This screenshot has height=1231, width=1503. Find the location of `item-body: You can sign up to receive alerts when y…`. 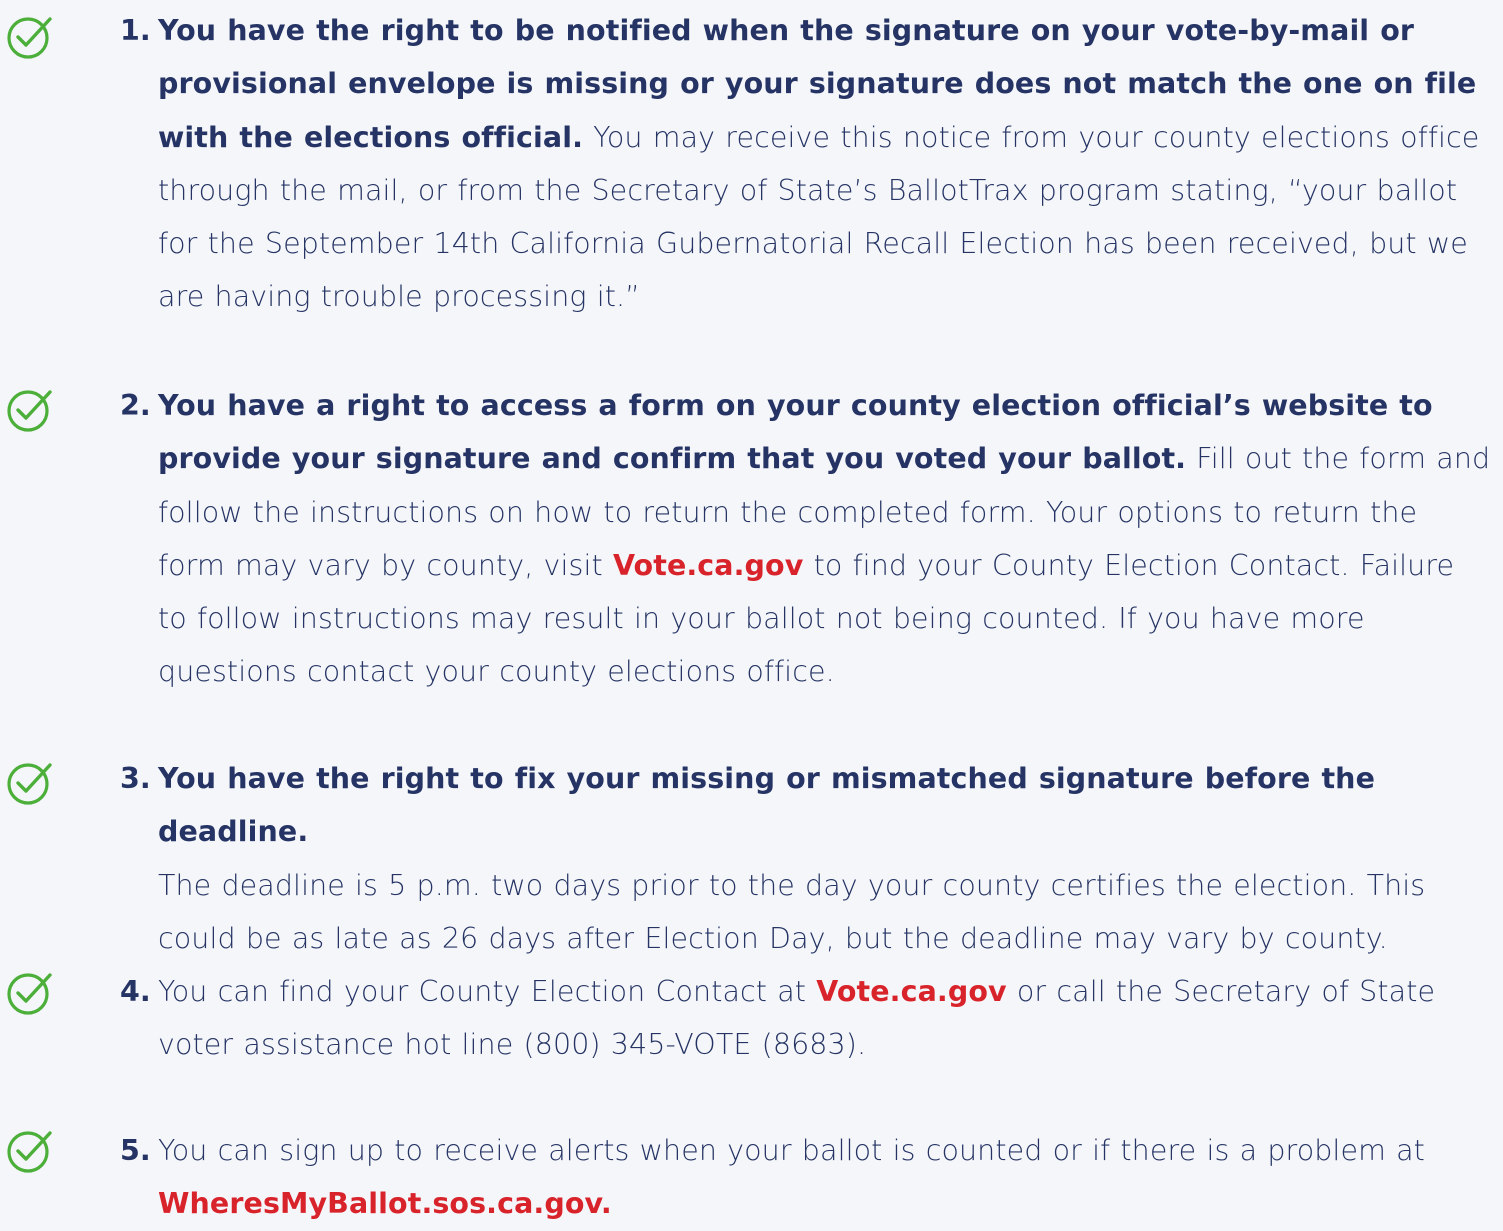

item-body: You can sign up to receive alerts when y… is located at coordinates (791, 1150).